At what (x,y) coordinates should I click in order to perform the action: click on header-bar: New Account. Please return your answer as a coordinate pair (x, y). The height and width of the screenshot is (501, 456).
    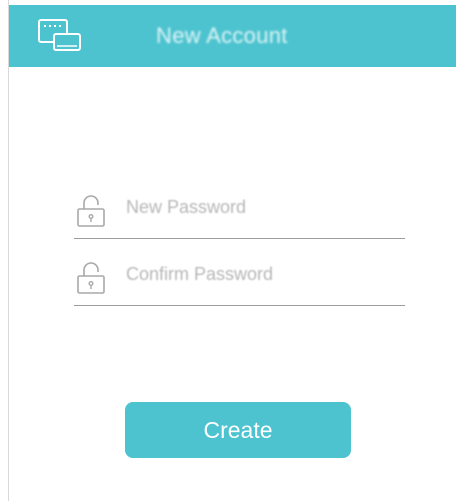
    Looking at the image, I should click on (232, 36).